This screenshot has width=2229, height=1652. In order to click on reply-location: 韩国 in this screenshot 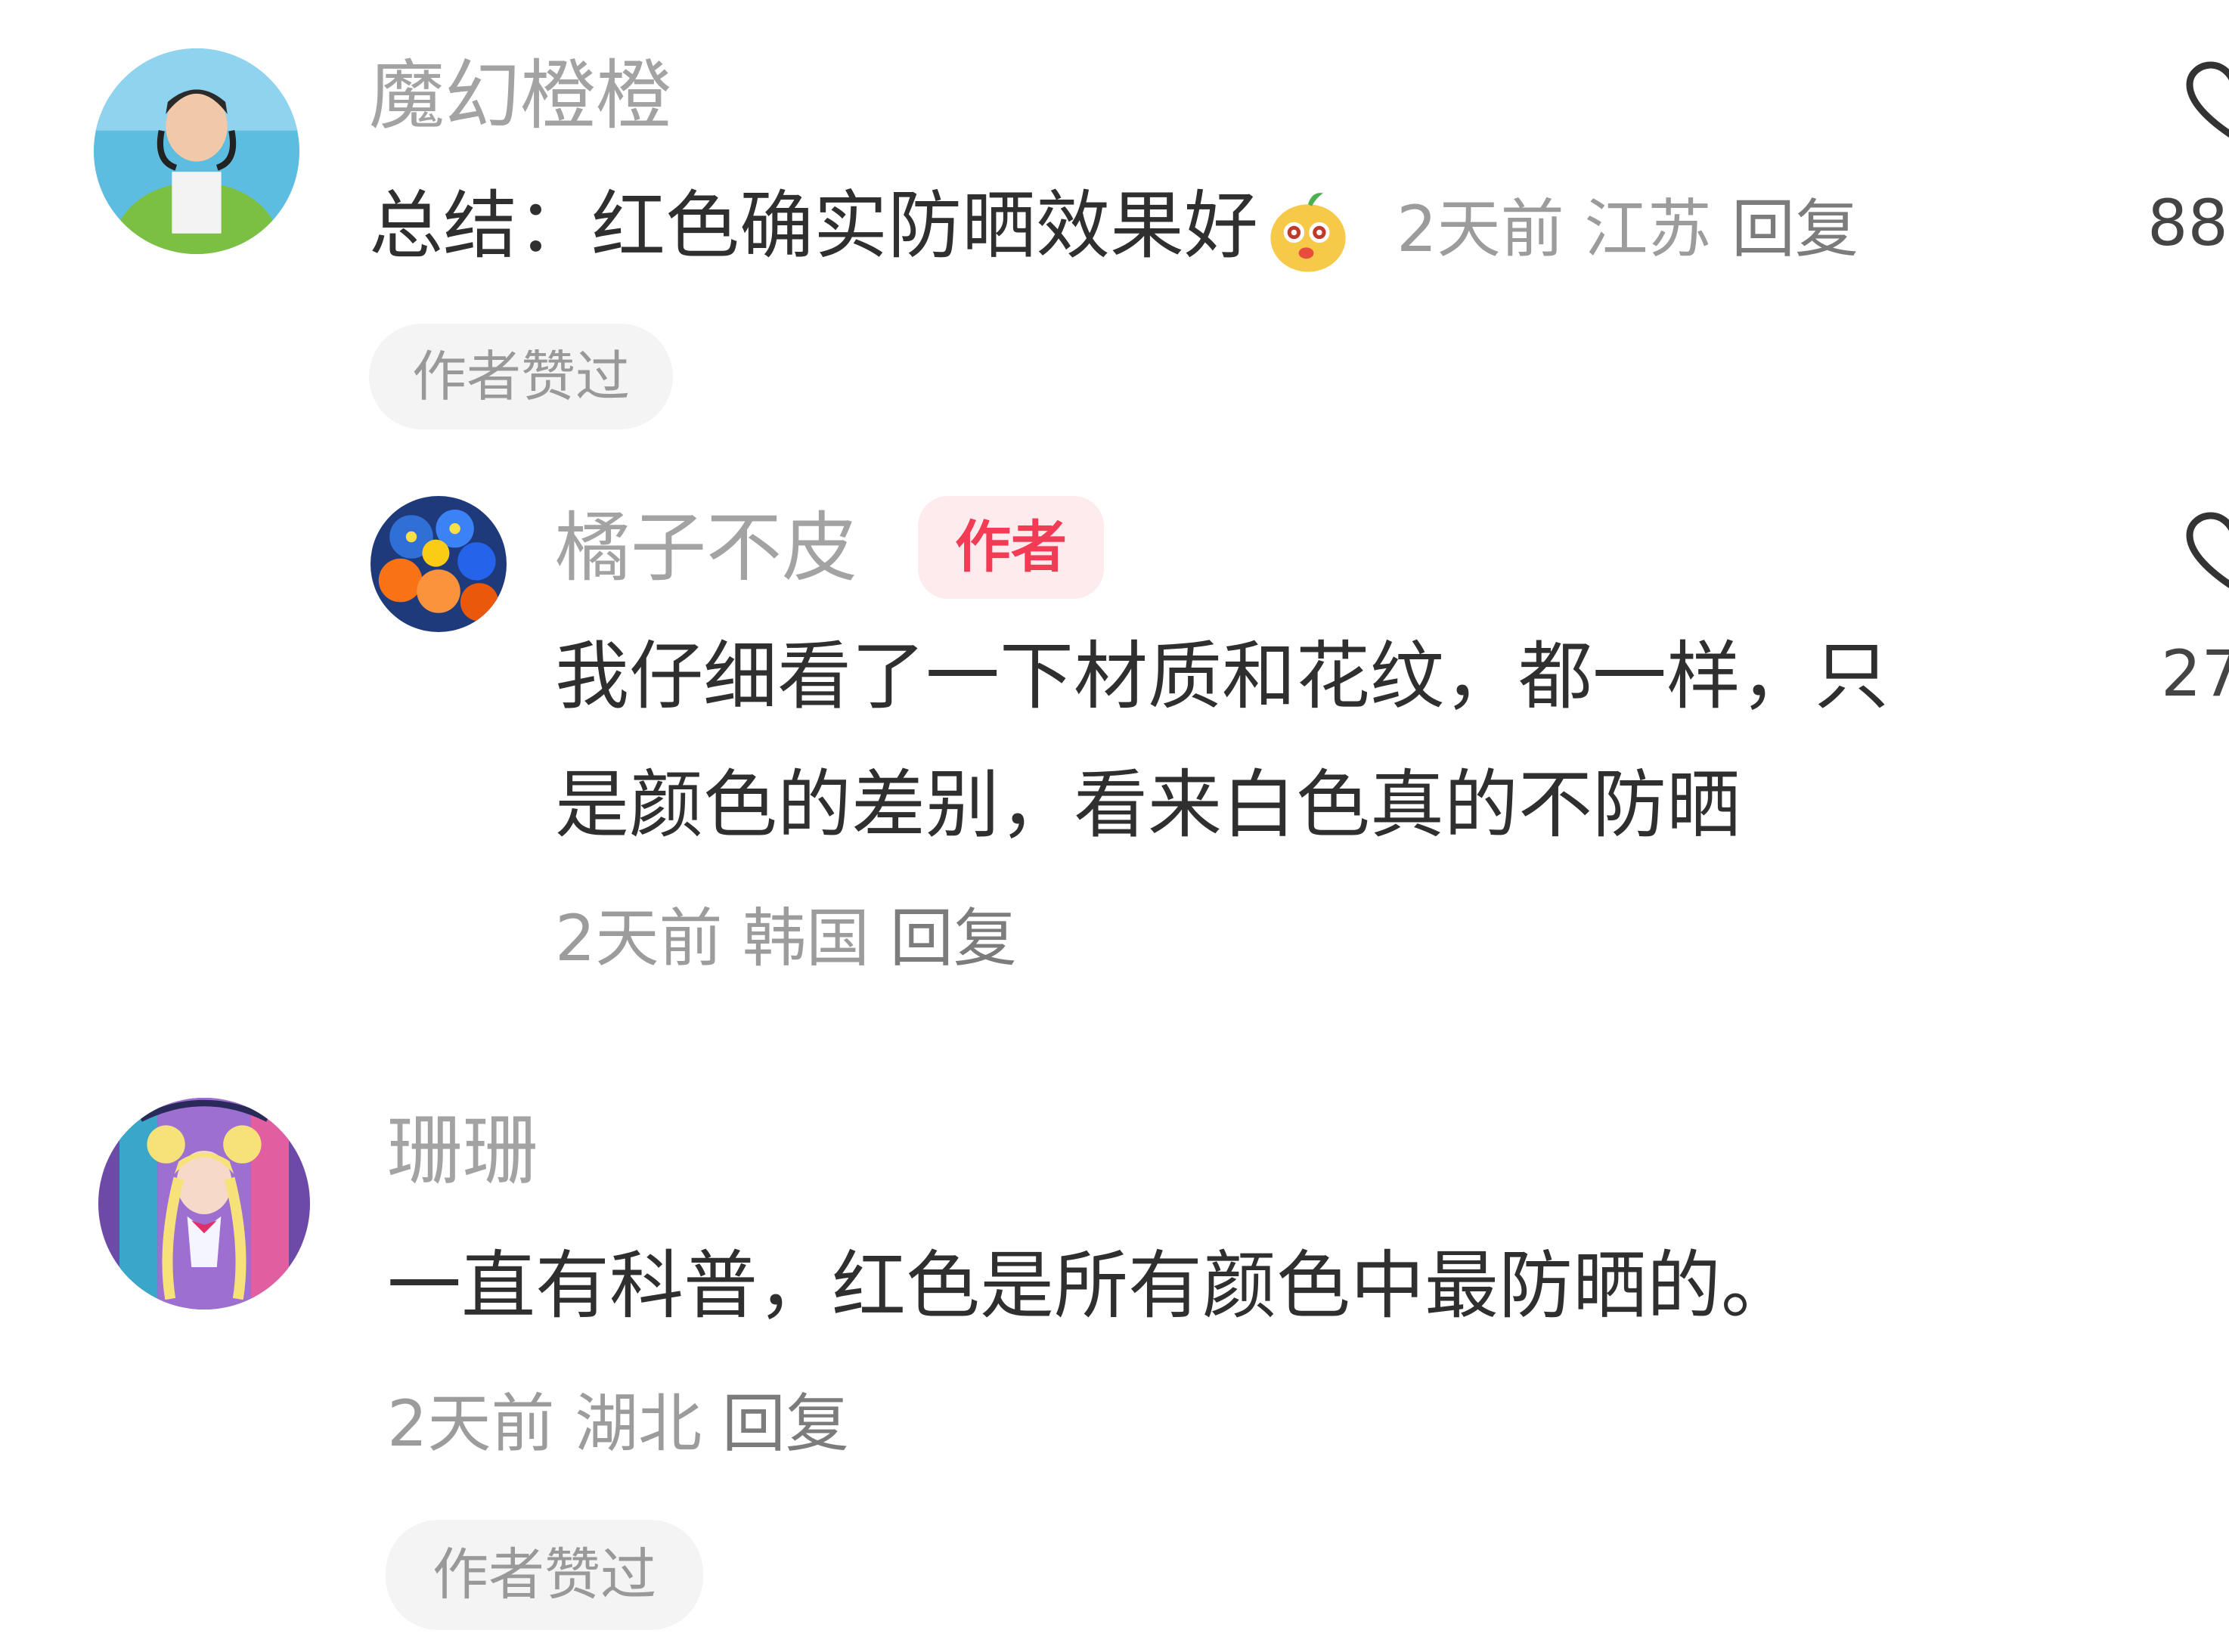, I will do `click(806, 938)`.